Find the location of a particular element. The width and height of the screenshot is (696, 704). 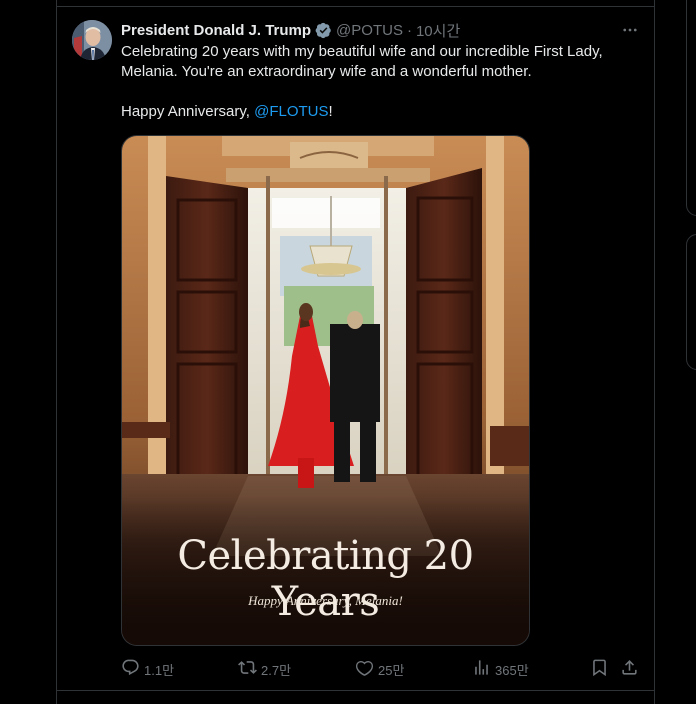

tweet-header: President Donald J. Trump @POTUS · 10시간 is located at coordinates (290, 30).